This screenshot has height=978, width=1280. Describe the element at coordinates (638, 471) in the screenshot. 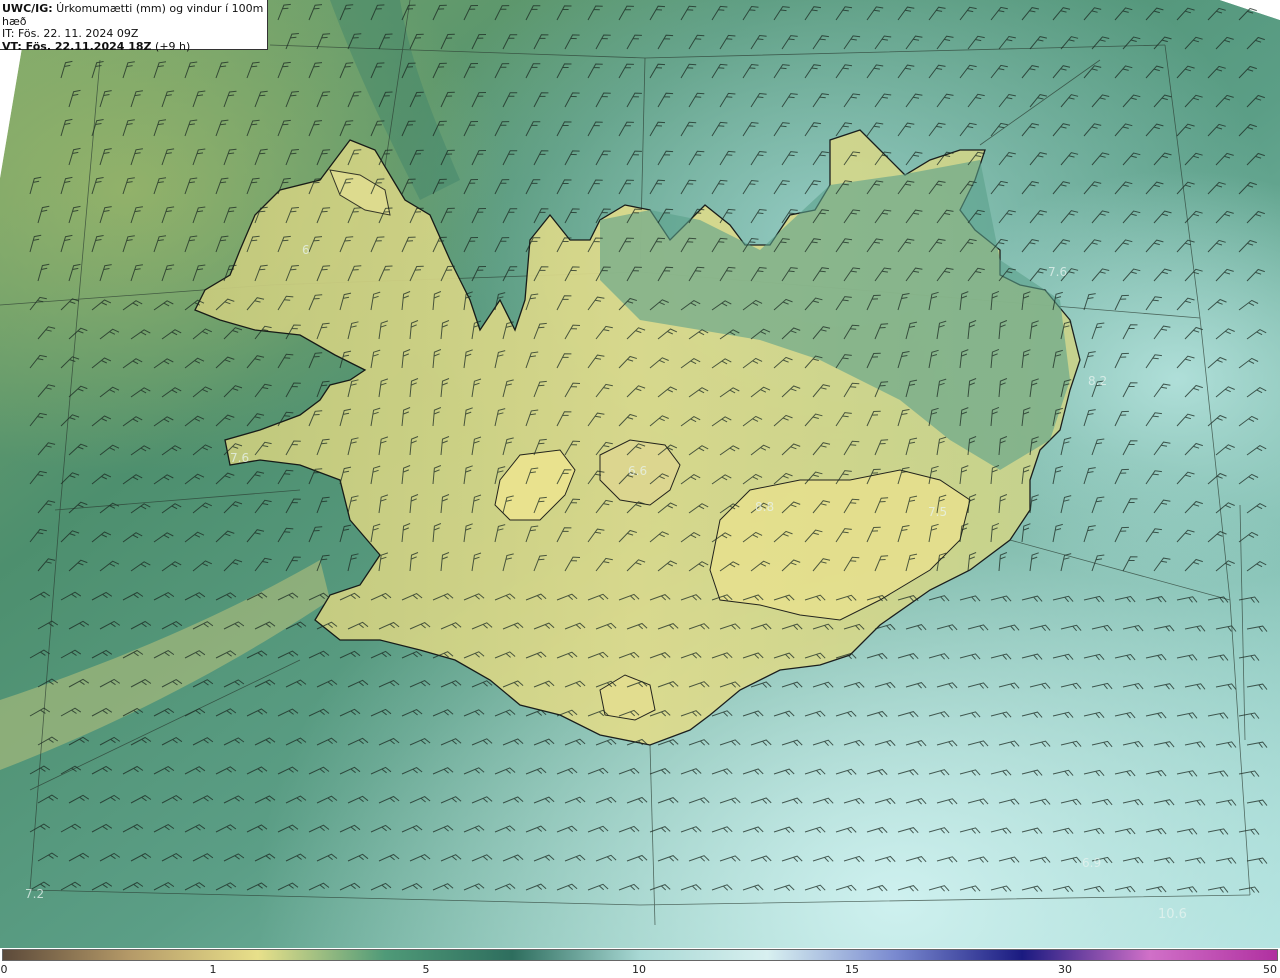

I see `value-label-central: 6.6` at that location.